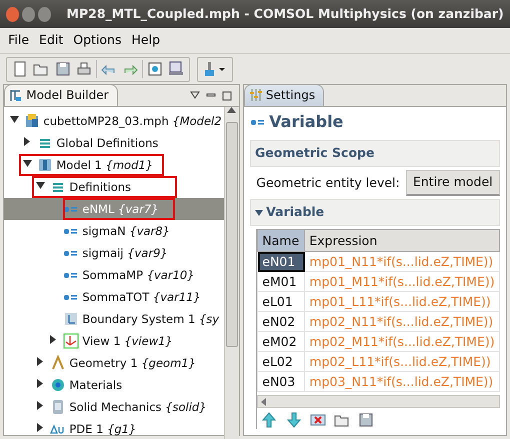 Image resolution: width=510 pixels, height=439 pixels. I want to click on field-label: Geometric entity level:, so click(328, 183).